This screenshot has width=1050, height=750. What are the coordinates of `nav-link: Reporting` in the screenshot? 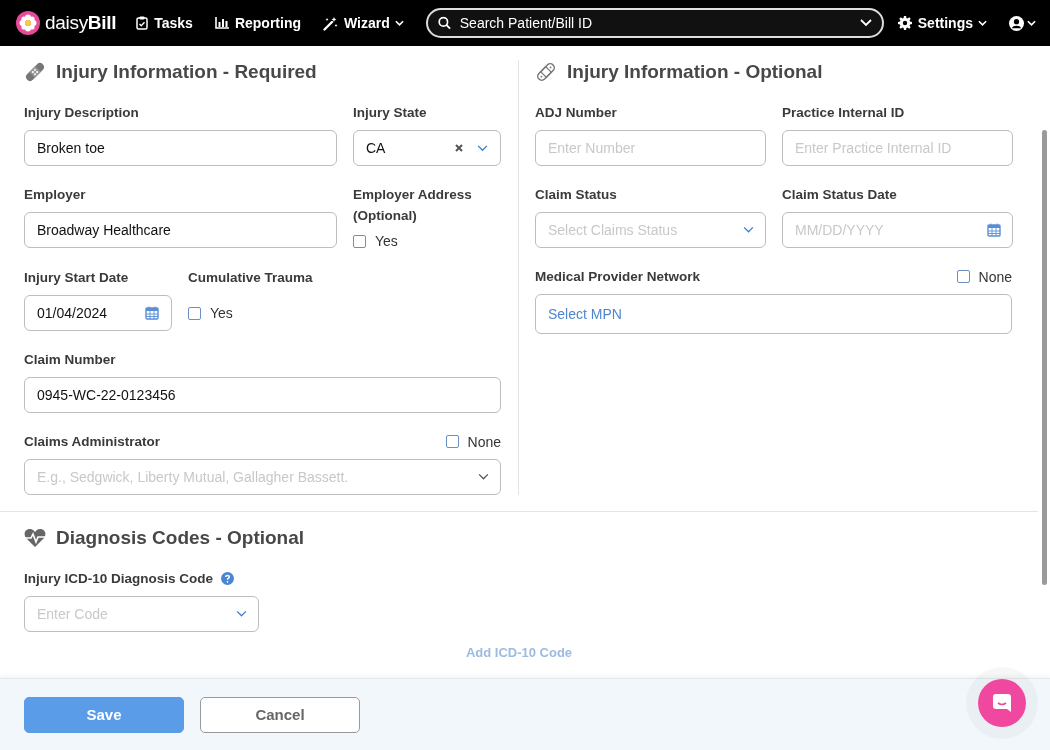 It's located at (257, 23).